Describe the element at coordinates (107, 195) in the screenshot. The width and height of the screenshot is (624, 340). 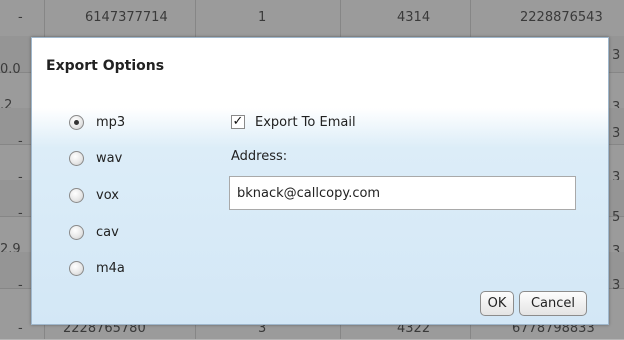
I see `format-label: vox` at that location.